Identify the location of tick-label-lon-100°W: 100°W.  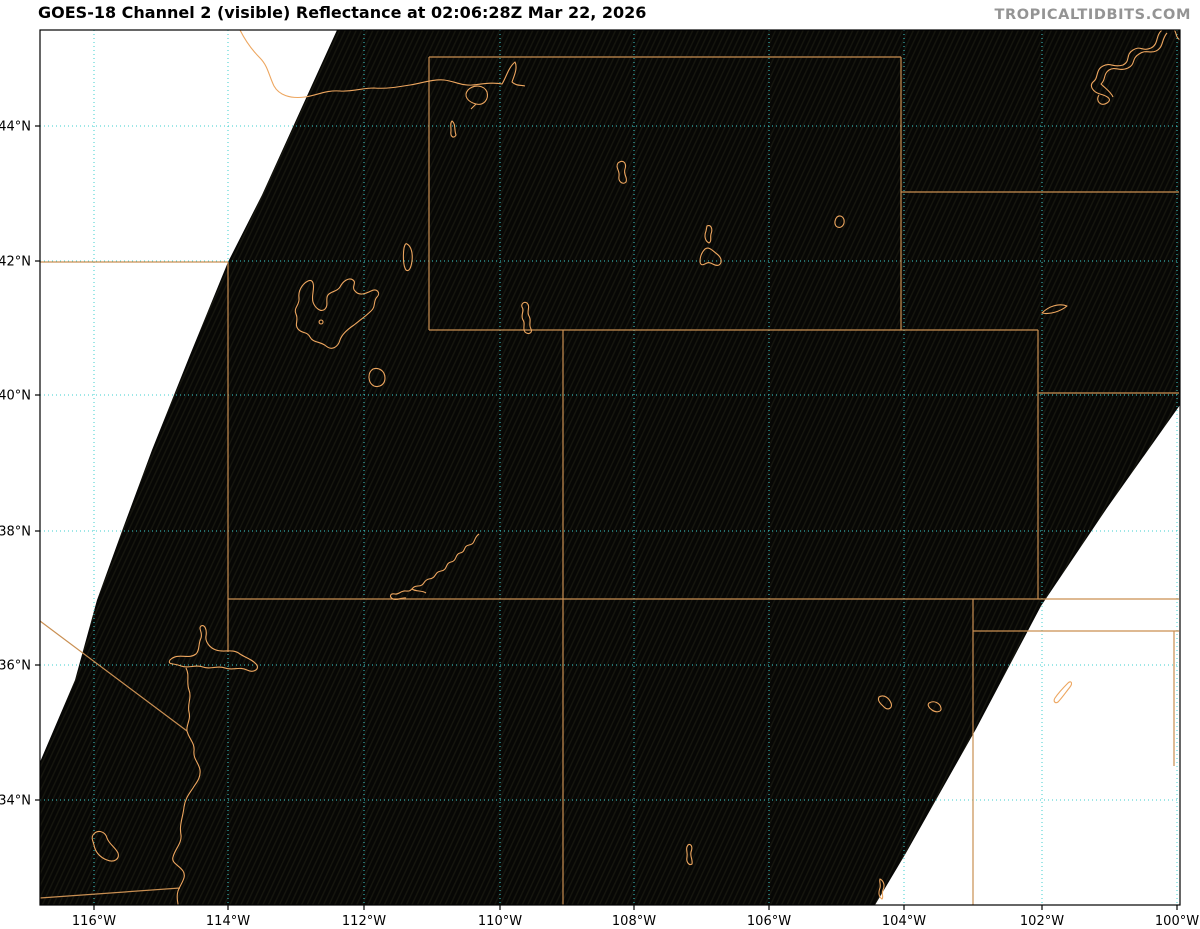
(1177, 921).